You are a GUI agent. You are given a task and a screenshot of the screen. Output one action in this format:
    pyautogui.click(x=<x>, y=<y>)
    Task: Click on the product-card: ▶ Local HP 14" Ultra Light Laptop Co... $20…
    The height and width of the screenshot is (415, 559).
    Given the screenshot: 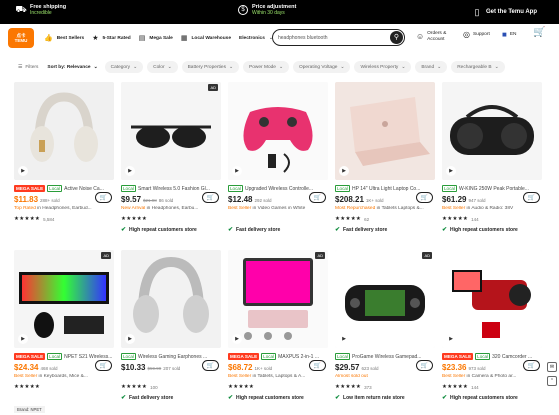 What is the action you would take?
    pyautogui.click(x=385, y=164)
    